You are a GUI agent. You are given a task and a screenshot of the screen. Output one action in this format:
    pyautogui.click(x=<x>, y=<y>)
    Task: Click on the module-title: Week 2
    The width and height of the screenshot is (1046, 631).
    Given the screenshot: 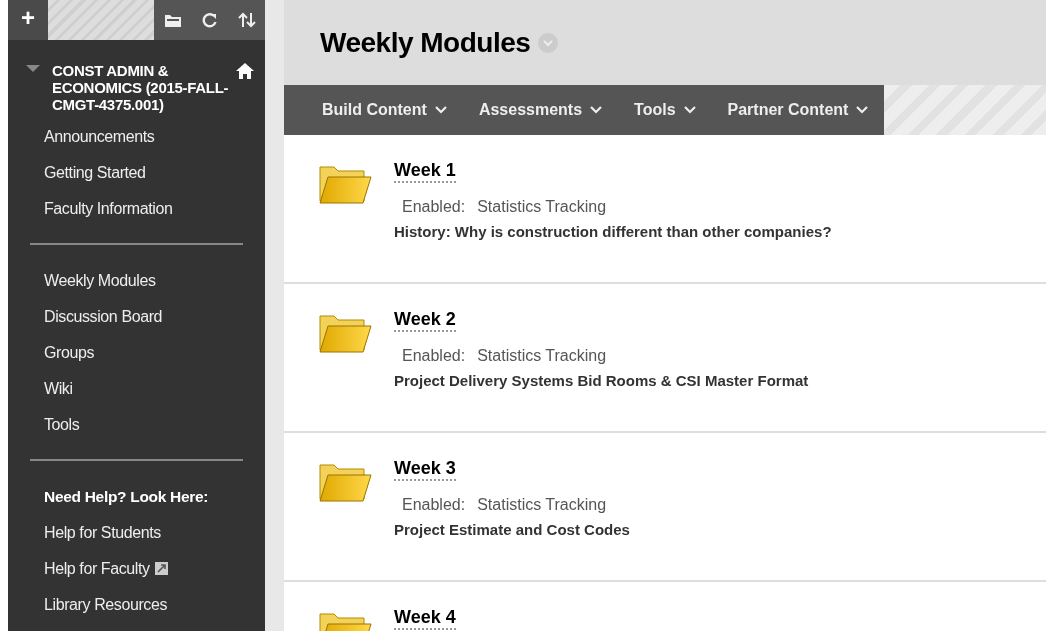 What is the action you would take?
    pyautogui.click(x=425, y=320)
    